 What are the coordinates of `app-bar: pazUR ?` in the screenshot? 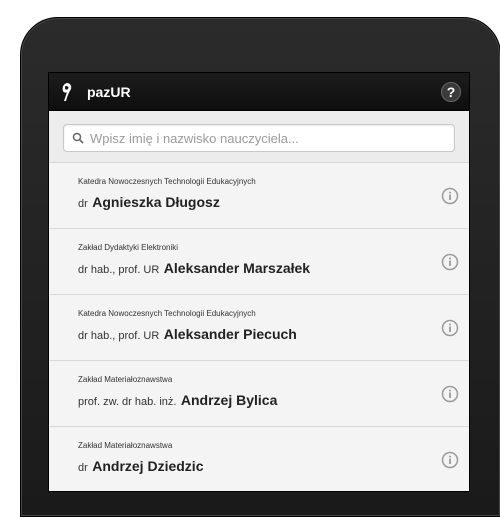 It's located at (259, 92).